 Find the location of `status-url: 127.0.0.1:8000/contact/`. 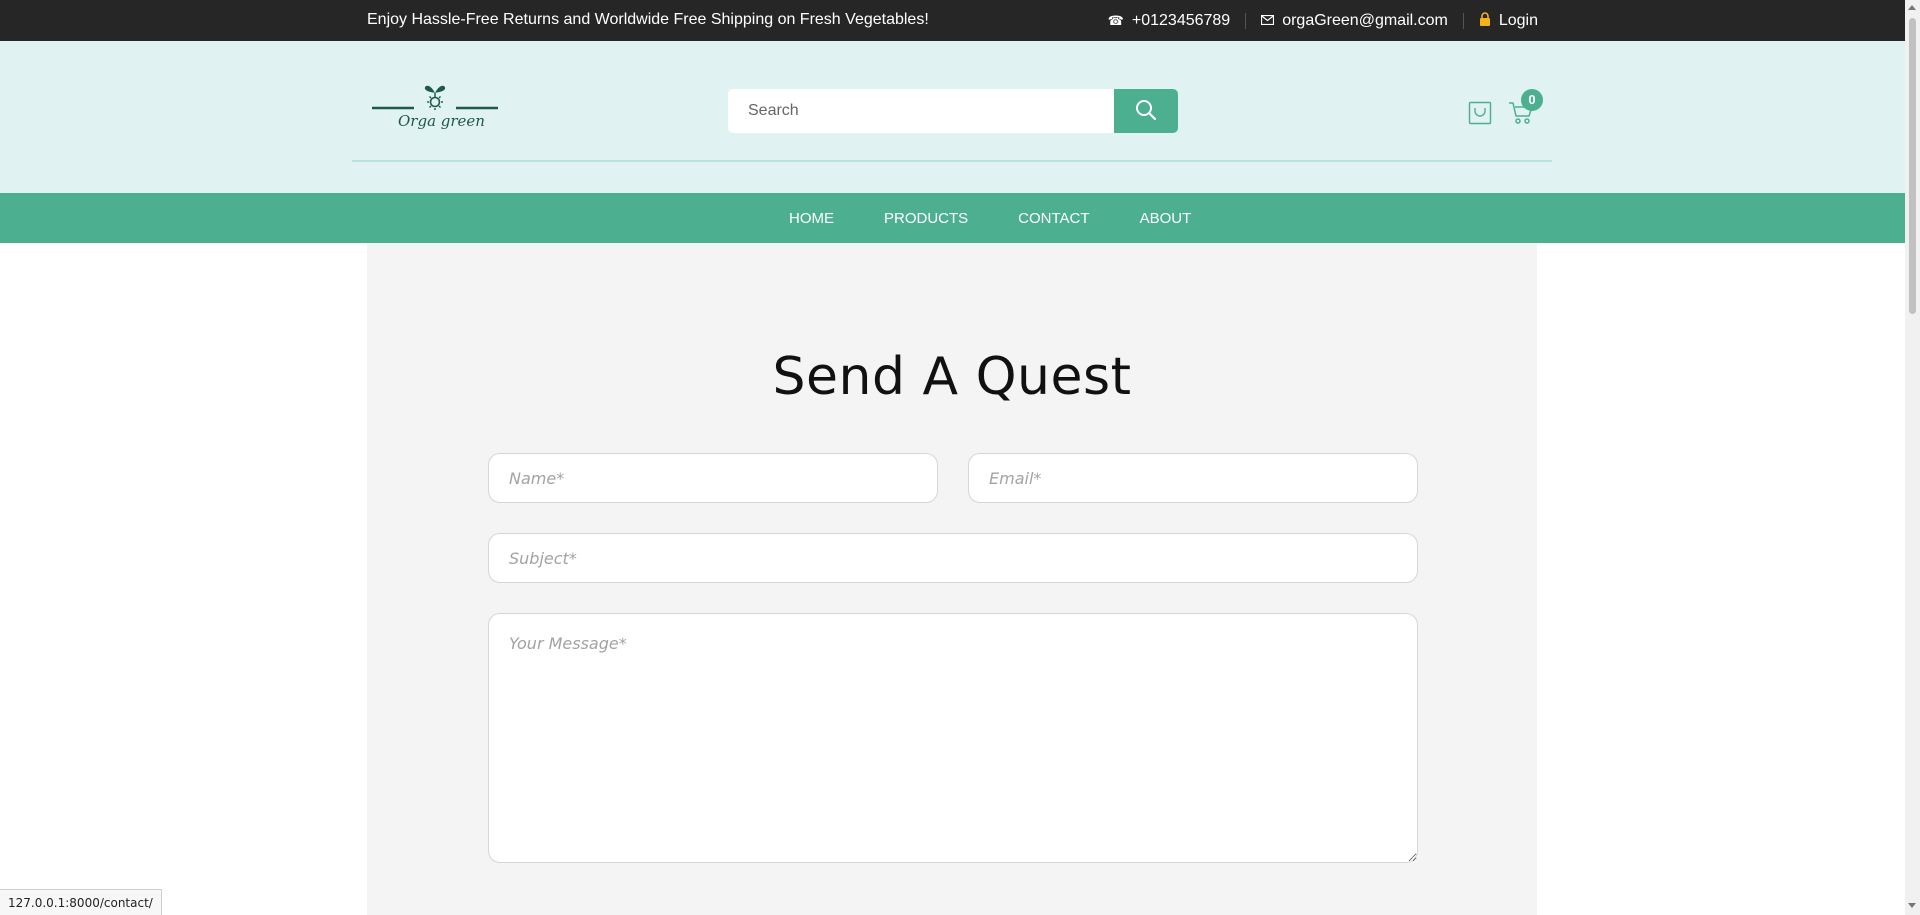

status-url: 127.0.0.1:8000/contact/ is located at coordinates (81, 902).